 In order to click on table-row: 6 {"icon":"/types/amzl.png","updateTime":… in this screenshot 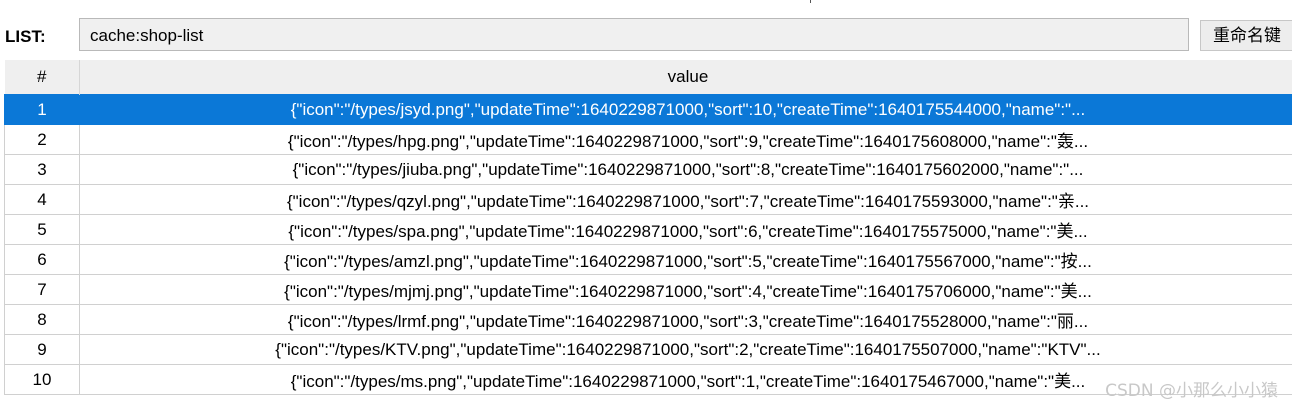, I will do `click(648, 259)`.